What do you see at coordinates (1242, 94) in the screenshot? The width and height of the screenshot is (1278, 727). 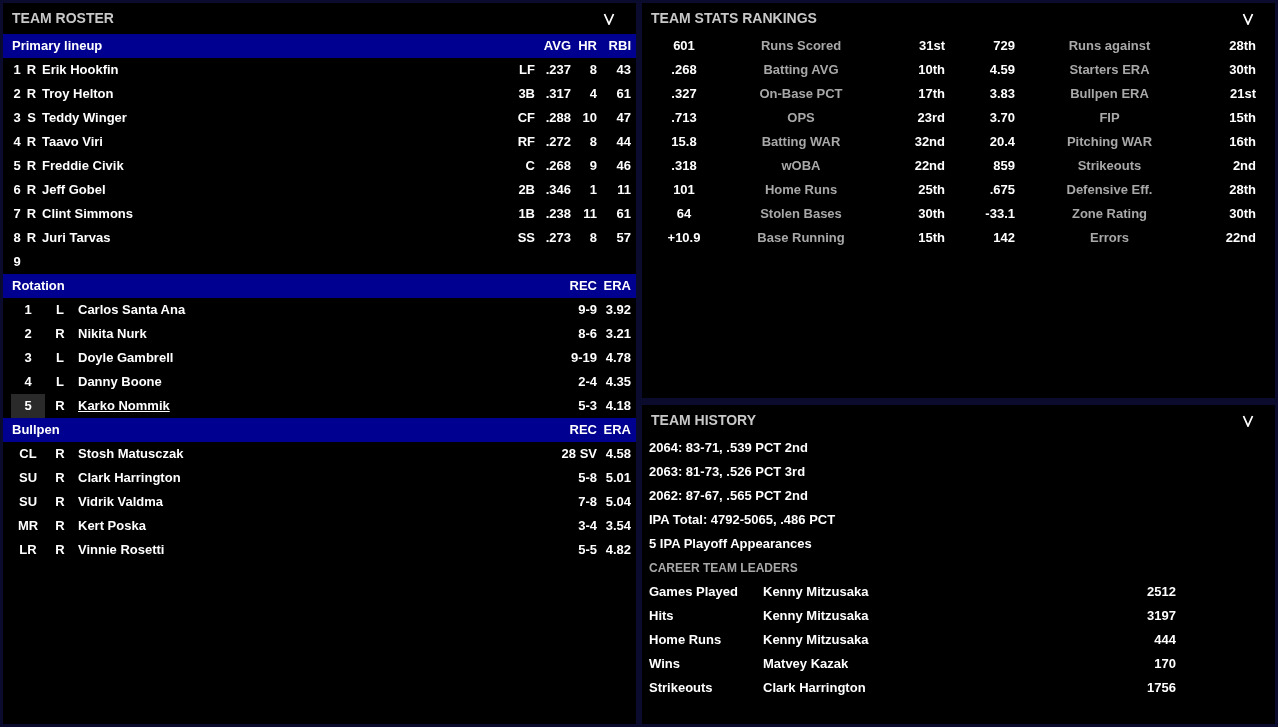 I see `stat-rank: 21st` at bounding box center [1242, 94].